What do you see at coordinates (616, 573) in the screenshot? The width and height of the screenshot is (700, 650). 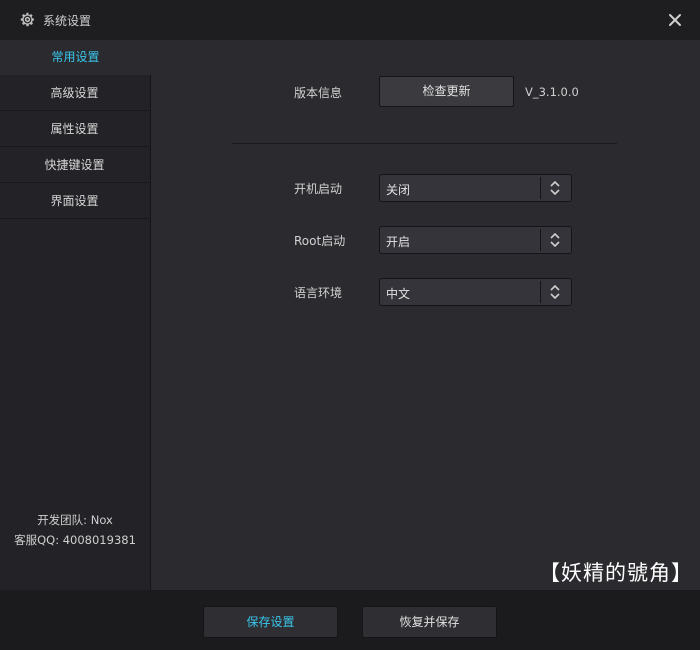 I see `watermark-text: 【妖精的號角】` at bounding box center [616, 573].